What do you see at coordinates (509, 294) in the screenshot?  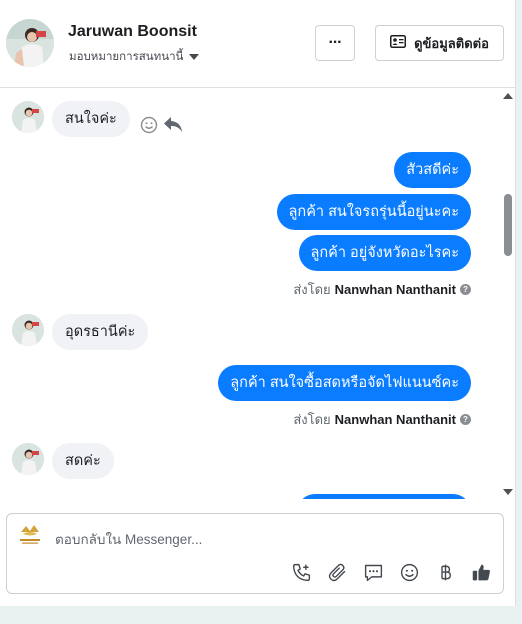 I see `message-scrollbar` at bounding box center [509, 294].